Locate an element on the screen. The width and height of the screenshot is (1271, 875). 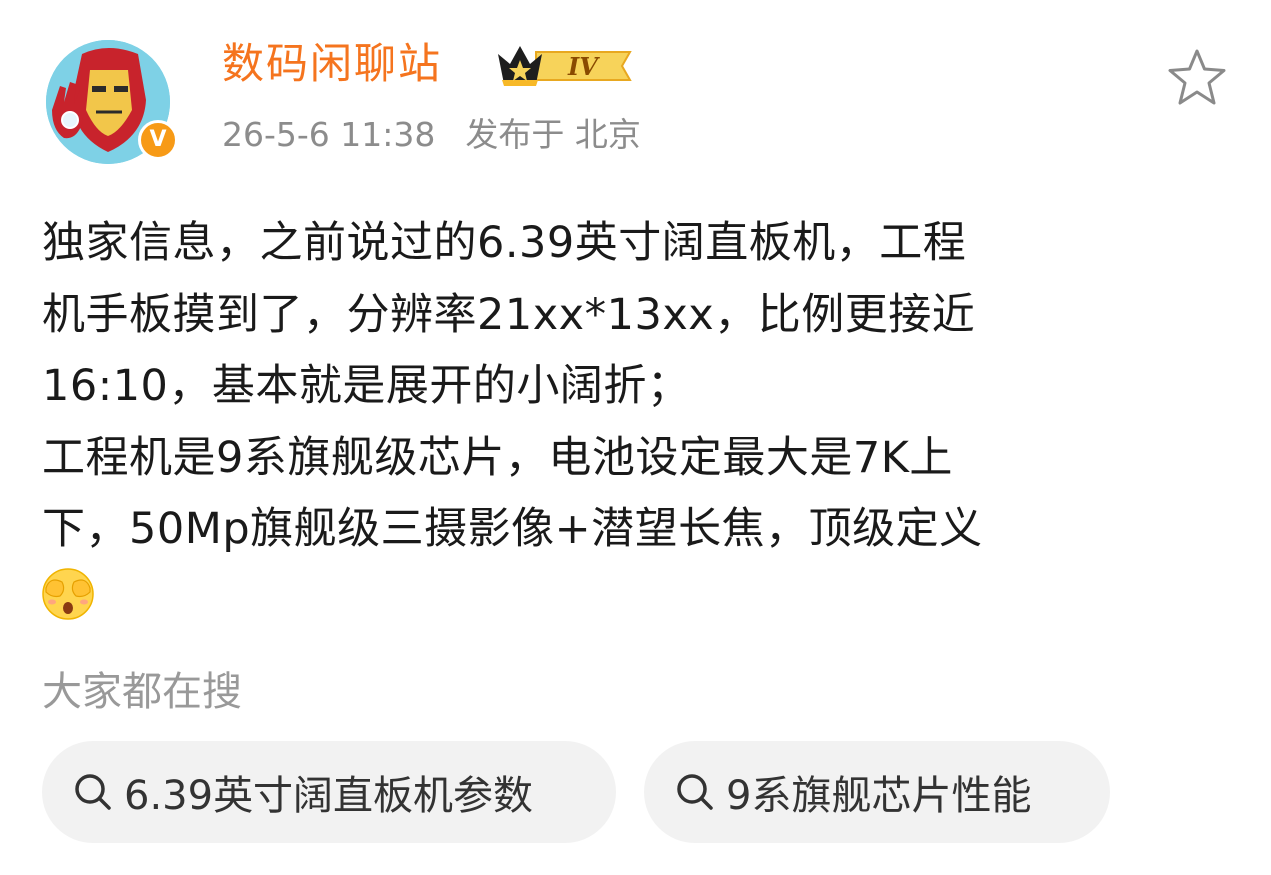
content-line: 下，50Mp旗舰级三摄影像+潜望长焦，顶级定义 is located at coordinates (512, 529).